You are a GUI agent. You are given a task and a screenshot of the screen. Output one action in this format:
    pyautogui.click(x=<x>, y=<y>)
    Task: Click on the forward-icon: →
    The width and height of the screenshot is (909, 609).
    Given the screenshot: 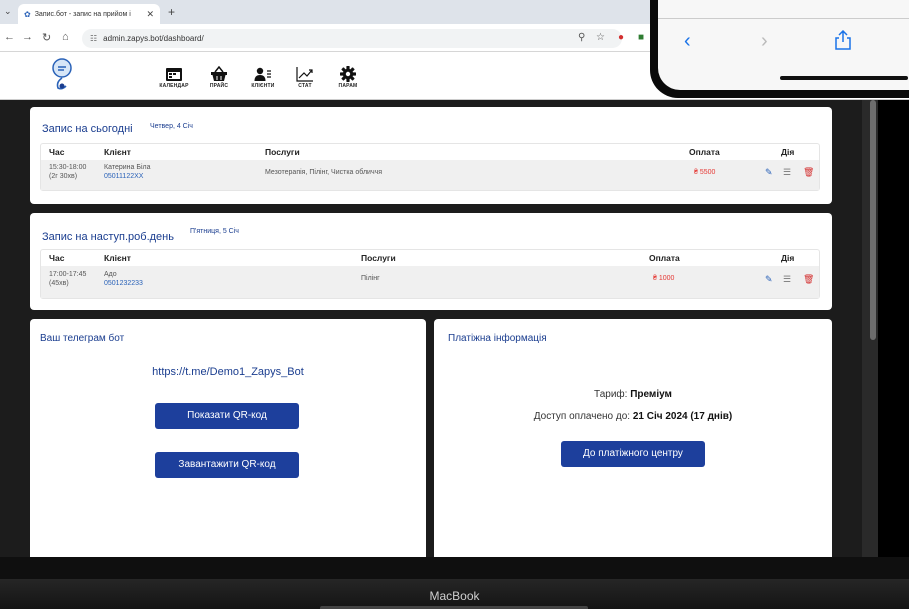 What is the action you would take?
    pyautogui.click(x=27, y=37)
    